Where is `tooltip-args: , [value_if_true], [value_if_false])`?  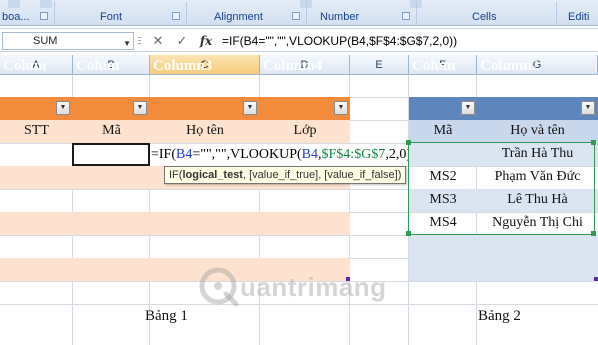 tooltip-args: , [value_if_true], [value_if_false]) is located at coordinates (322, 175).